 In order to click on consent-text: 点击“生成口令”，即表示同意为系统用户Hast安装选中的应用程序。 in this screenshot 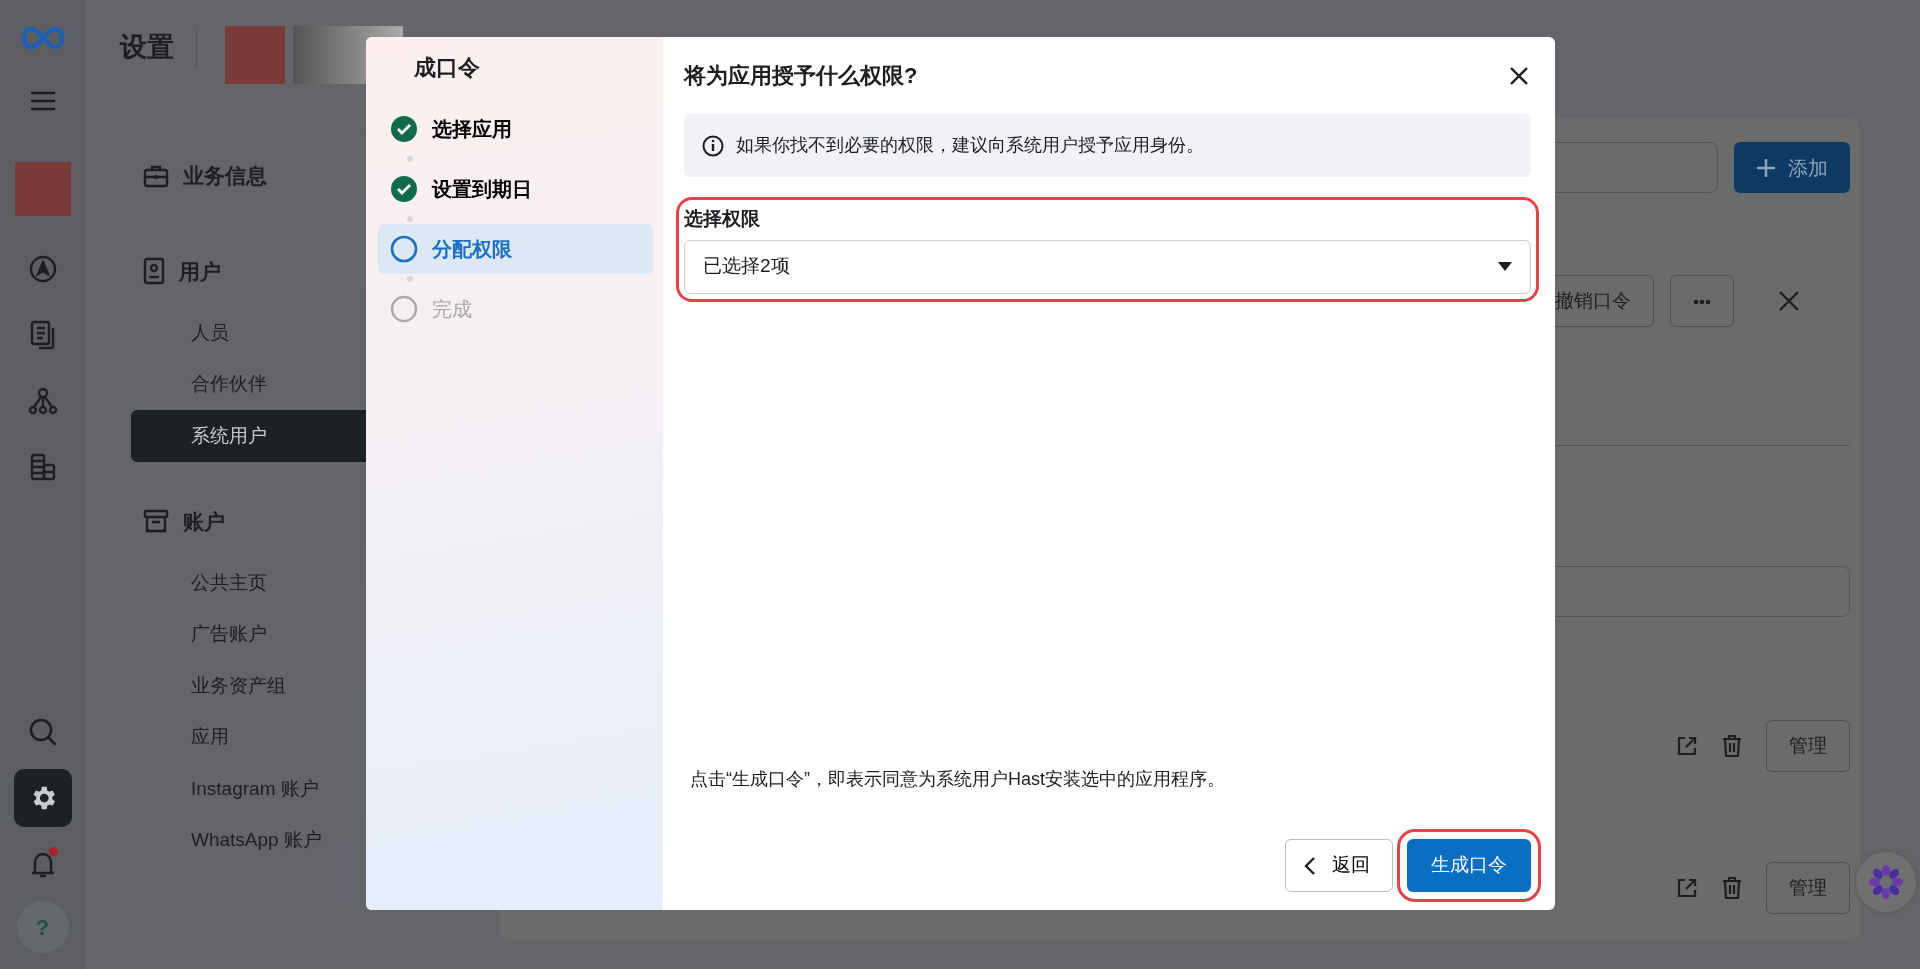, I will do `click(957, 779)`.